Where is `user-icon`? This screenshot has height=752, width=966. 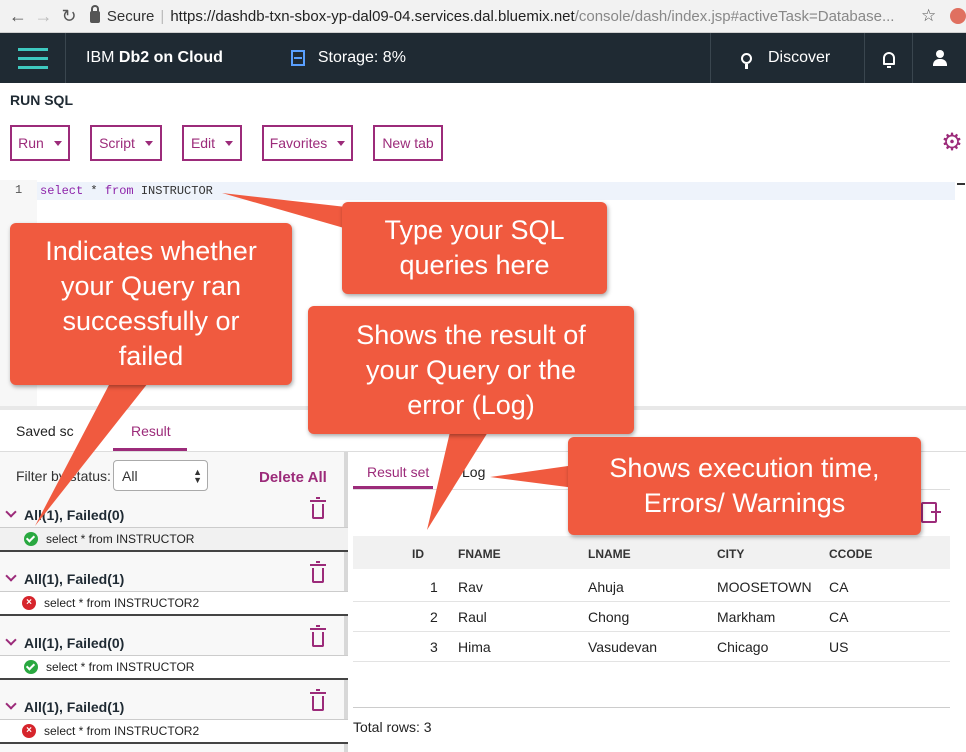 user-icon is located at coordinates (939, 58).